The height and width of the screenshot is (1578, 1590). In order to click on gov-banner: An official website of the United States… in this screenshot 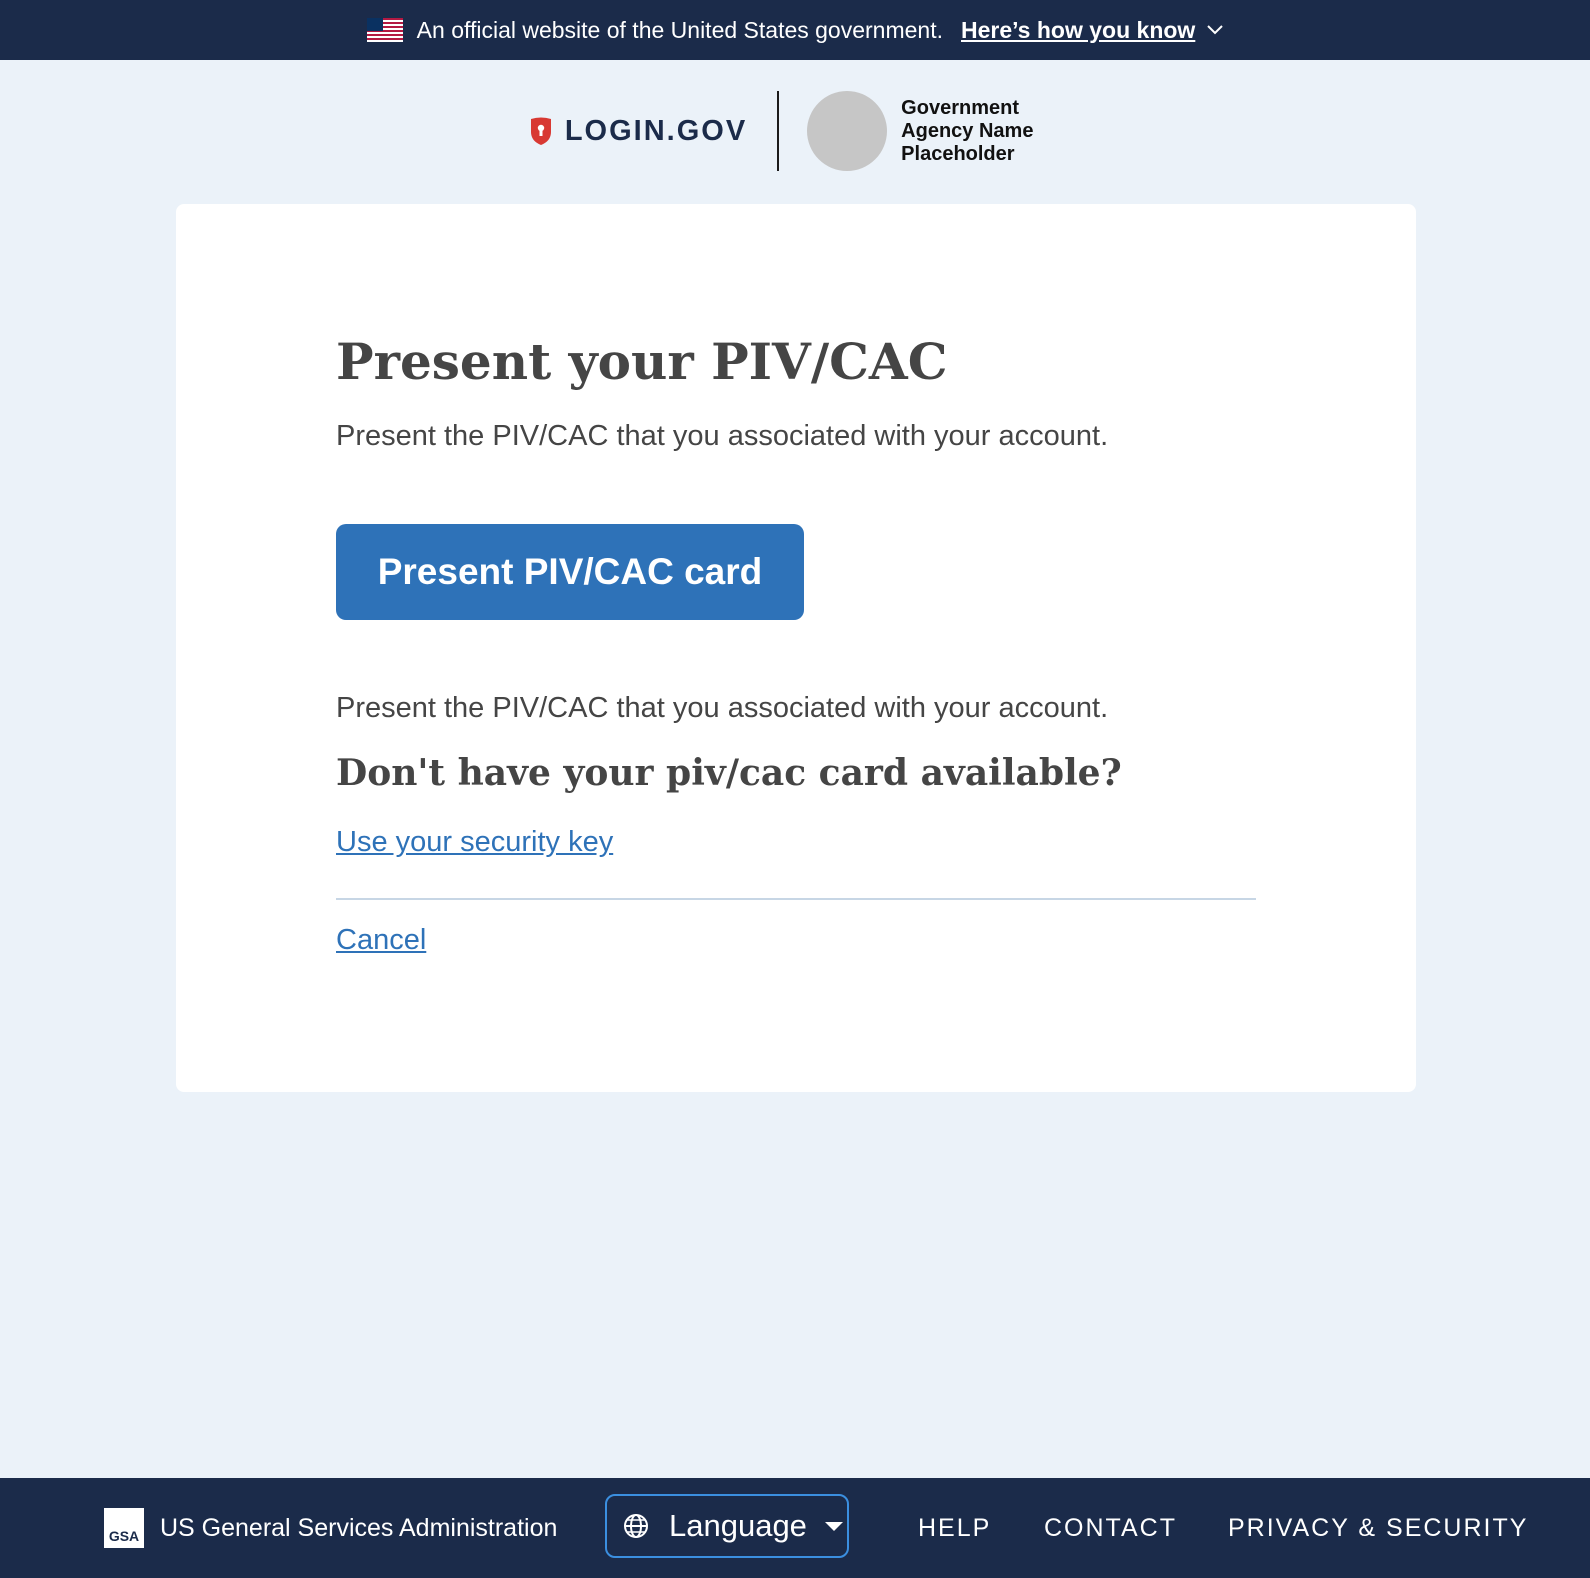, I will do `click(795, 30)`.